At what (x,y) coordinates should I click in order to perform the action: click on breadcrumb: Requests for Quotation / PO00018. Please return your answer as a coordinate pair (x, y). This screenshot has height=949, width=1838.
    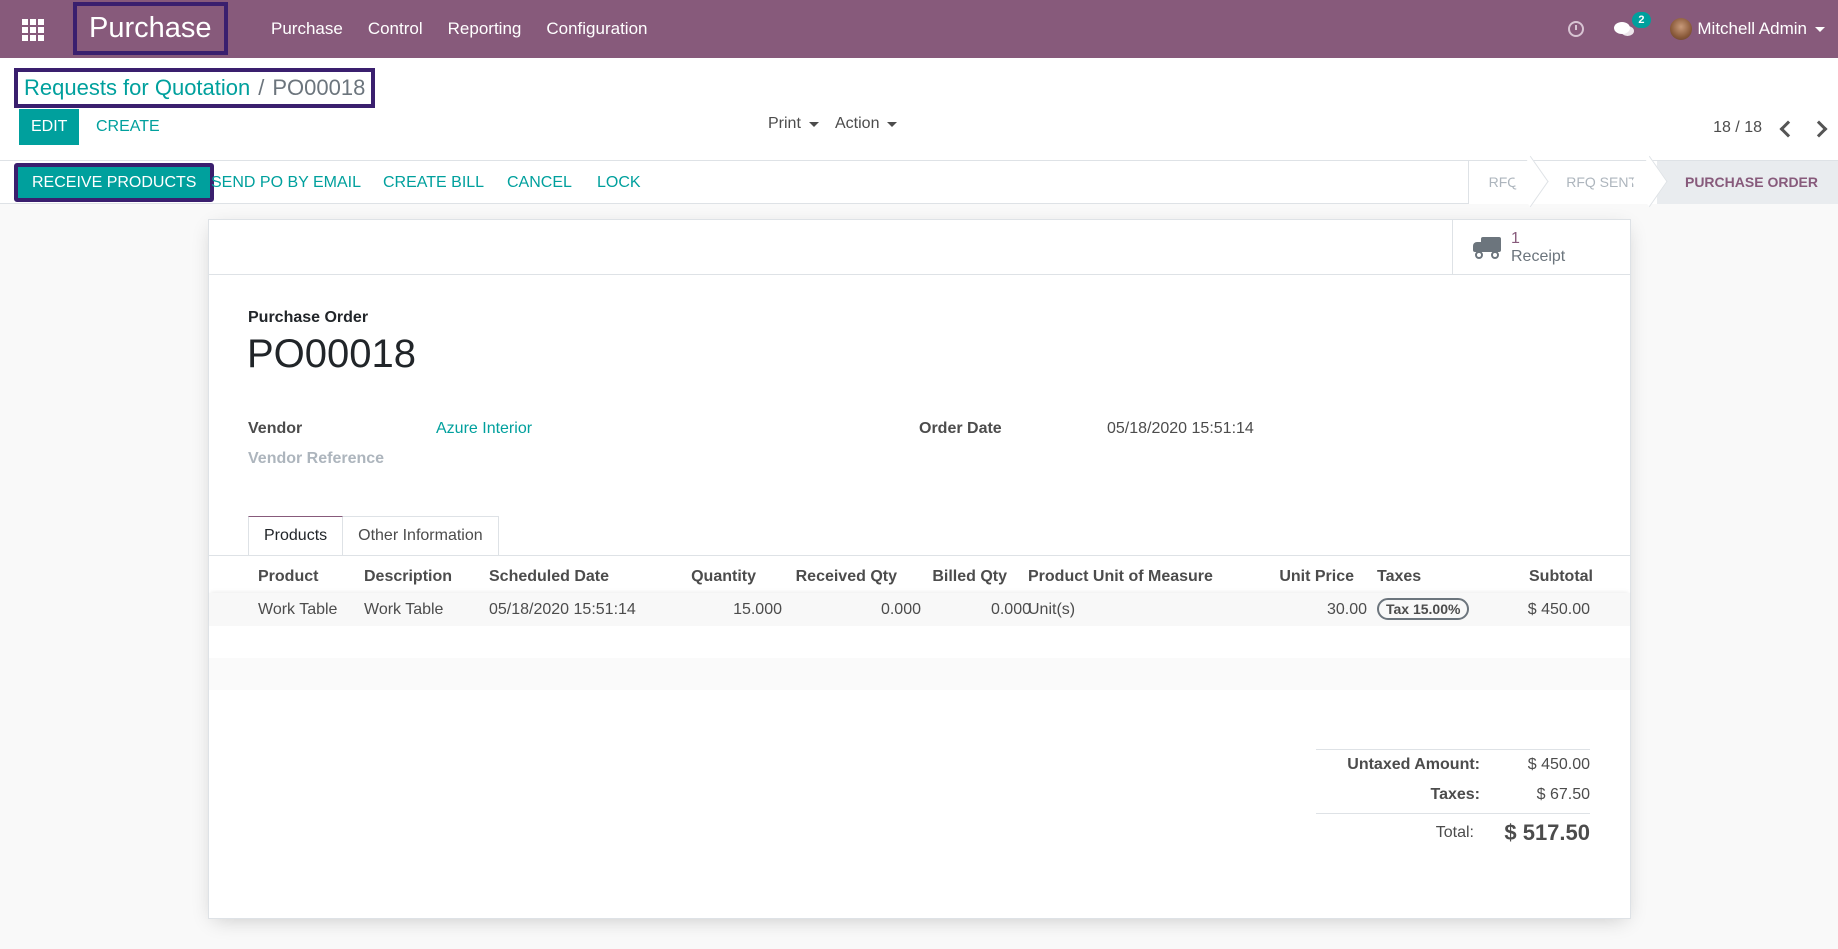
    Looking at the image, I should click on (195, 88).